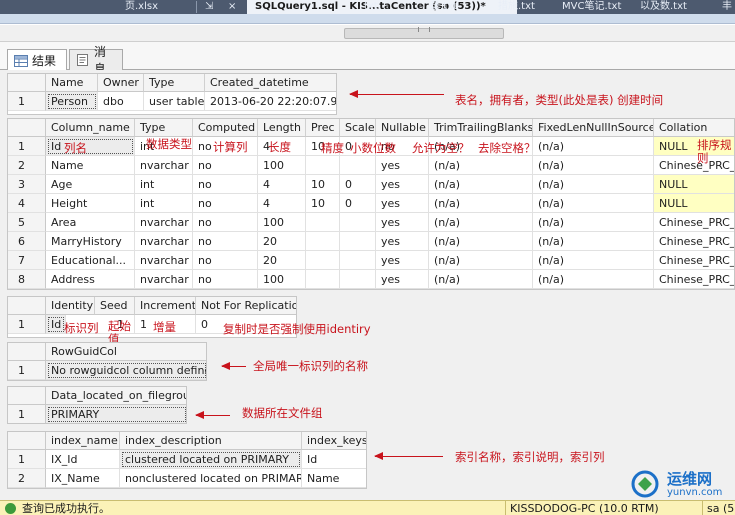 The image size is (735, 515). I want to click on grid-cell: user table, so click(174, 101).